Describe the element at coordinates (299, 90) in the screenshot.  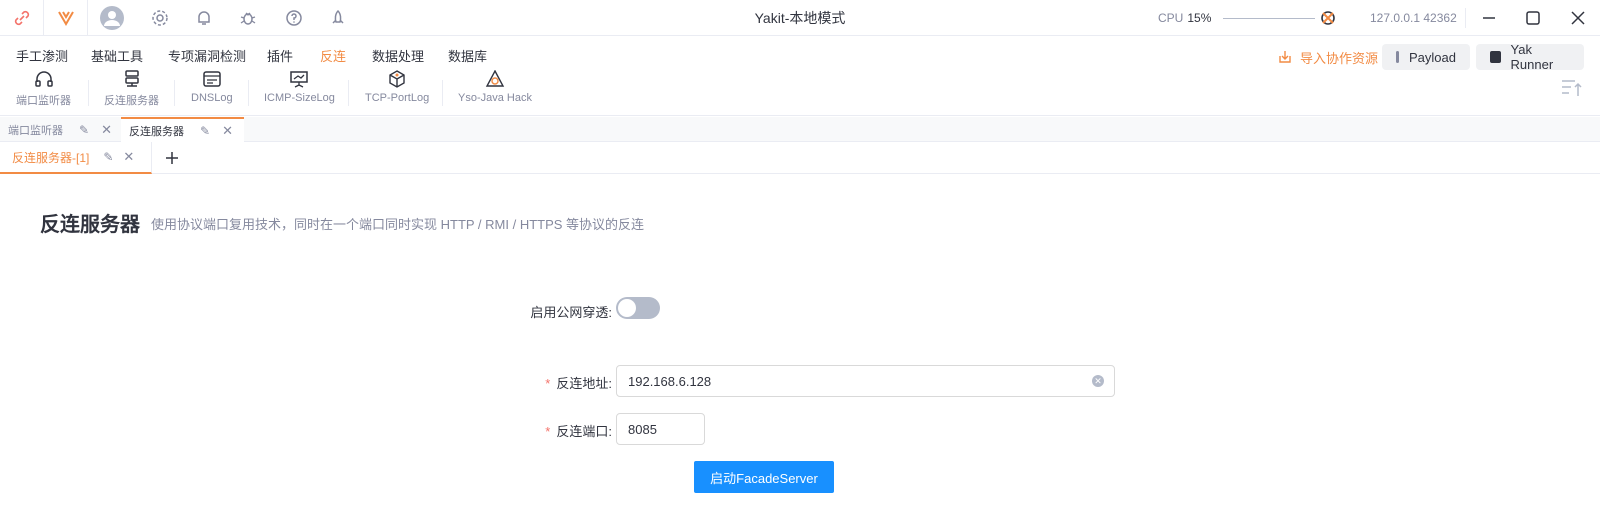
I see `sub-item-icmp-sizelog: ICMP-SizeLog` at that location.